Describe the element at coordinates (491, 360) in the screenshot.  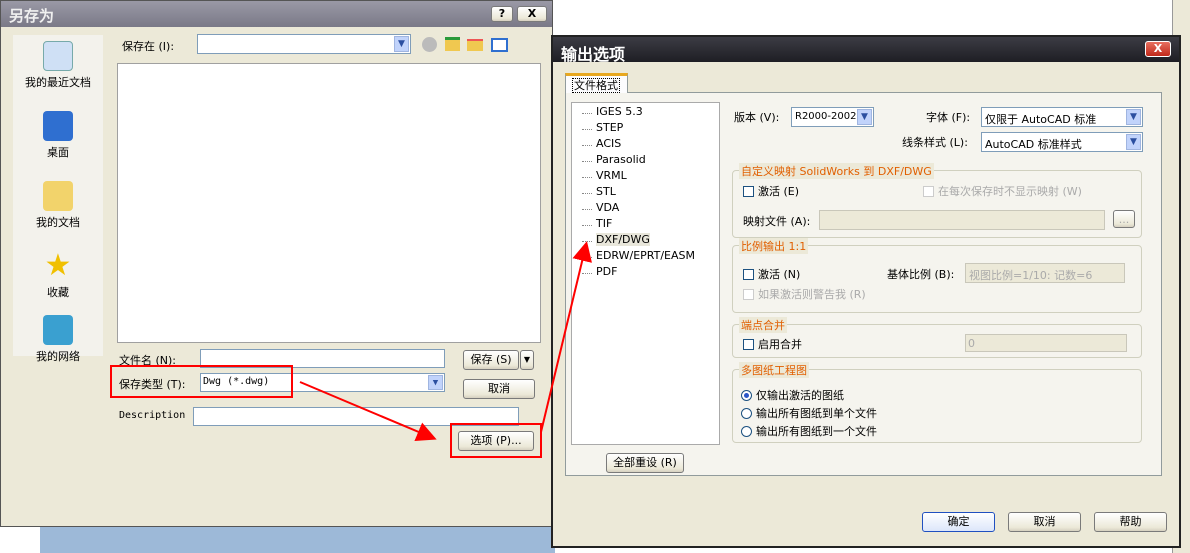
I see `save-button: 保存 (S)` at that location.